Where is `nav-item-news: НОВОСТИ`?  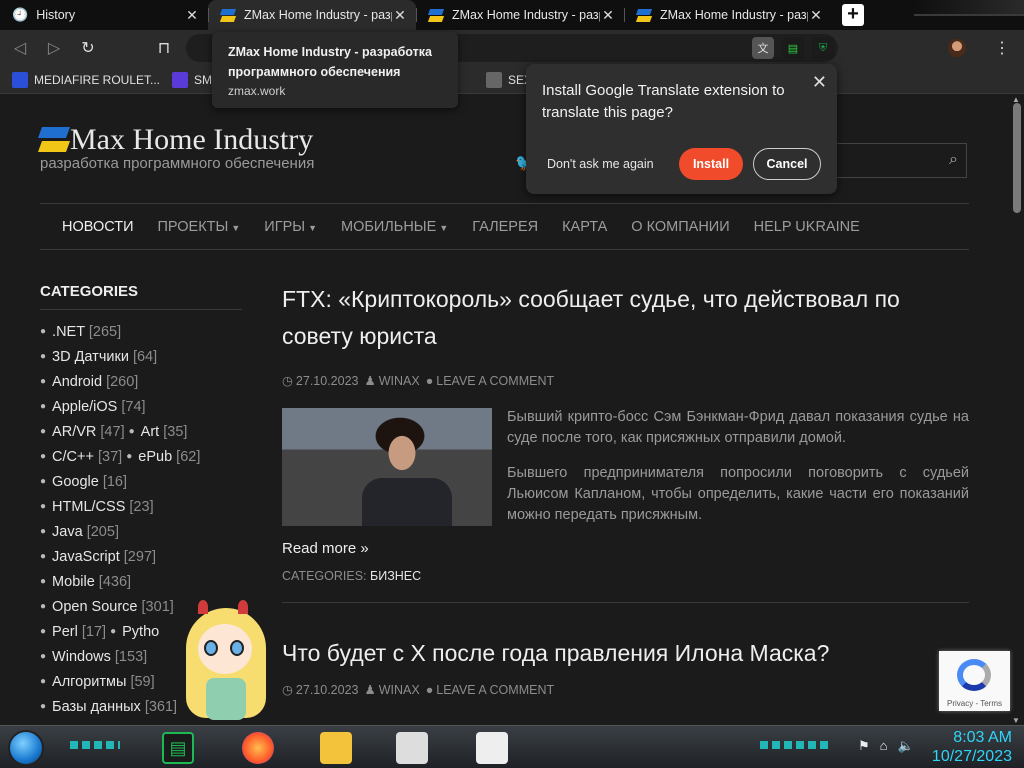
nav-item-news: НОВОСТИ is located at coordinates (98, 227).